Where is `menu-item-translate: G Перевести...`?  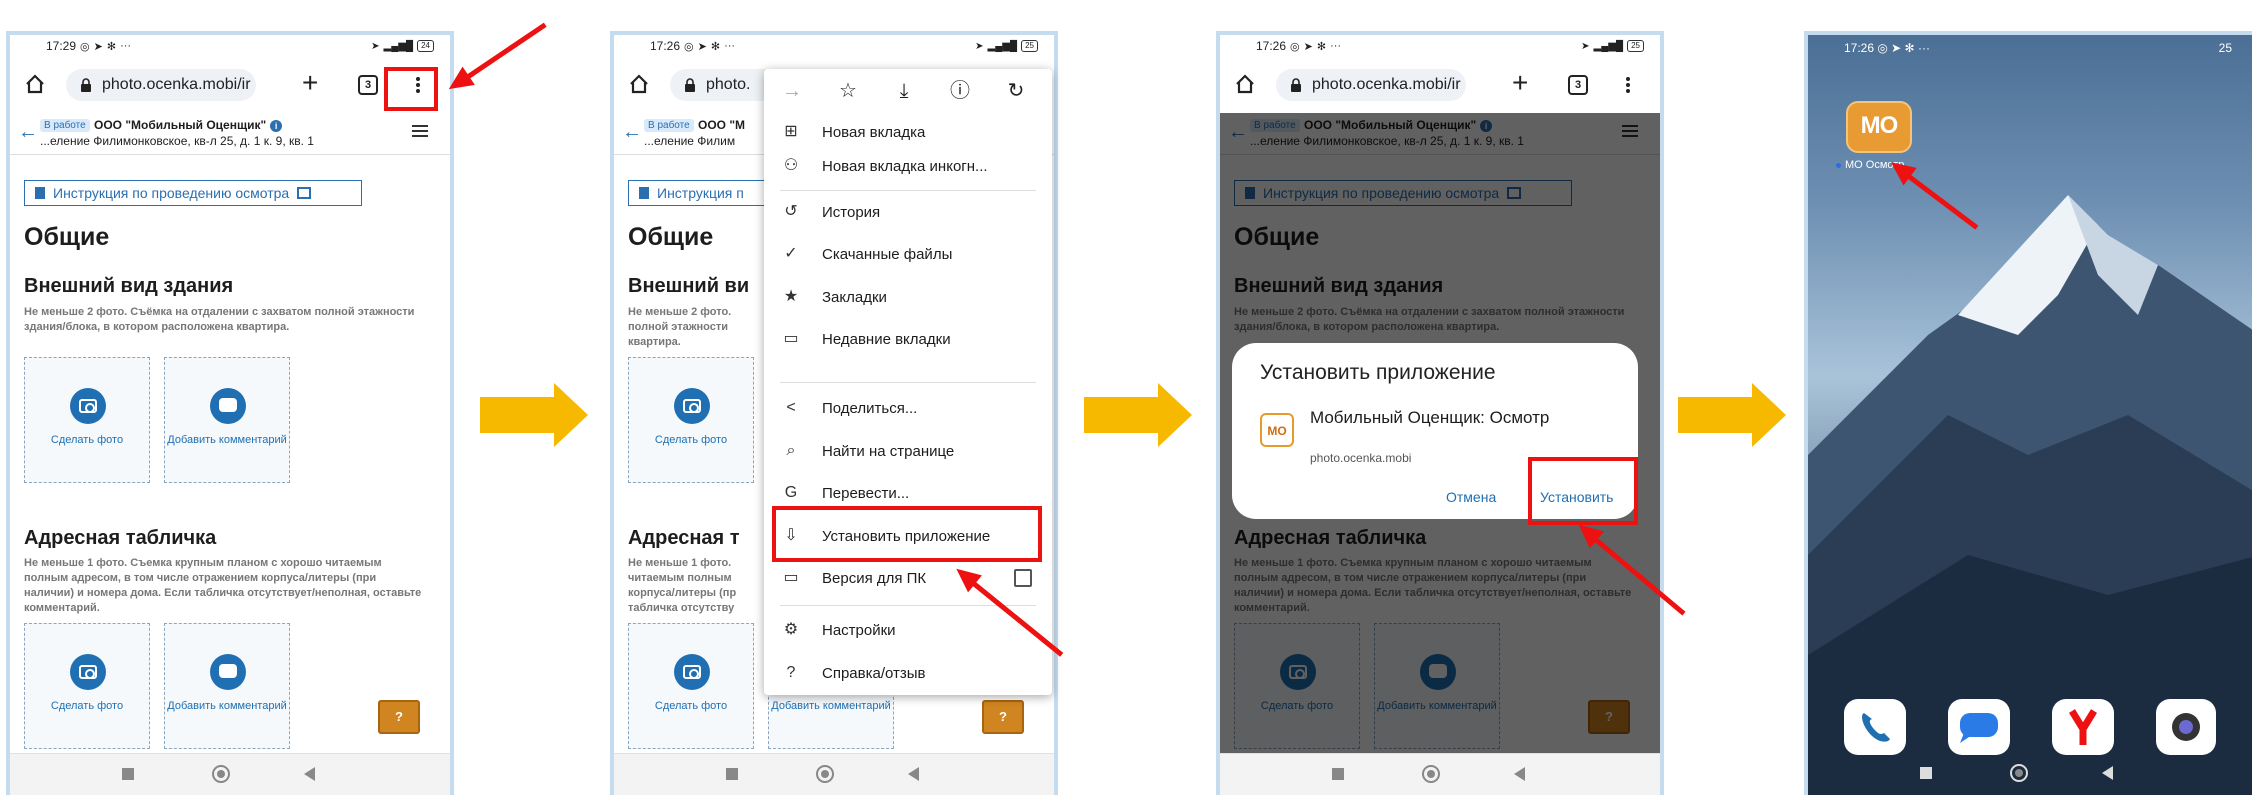 menu-item-translate: G Перевести... is located at coordinates (908, 493).